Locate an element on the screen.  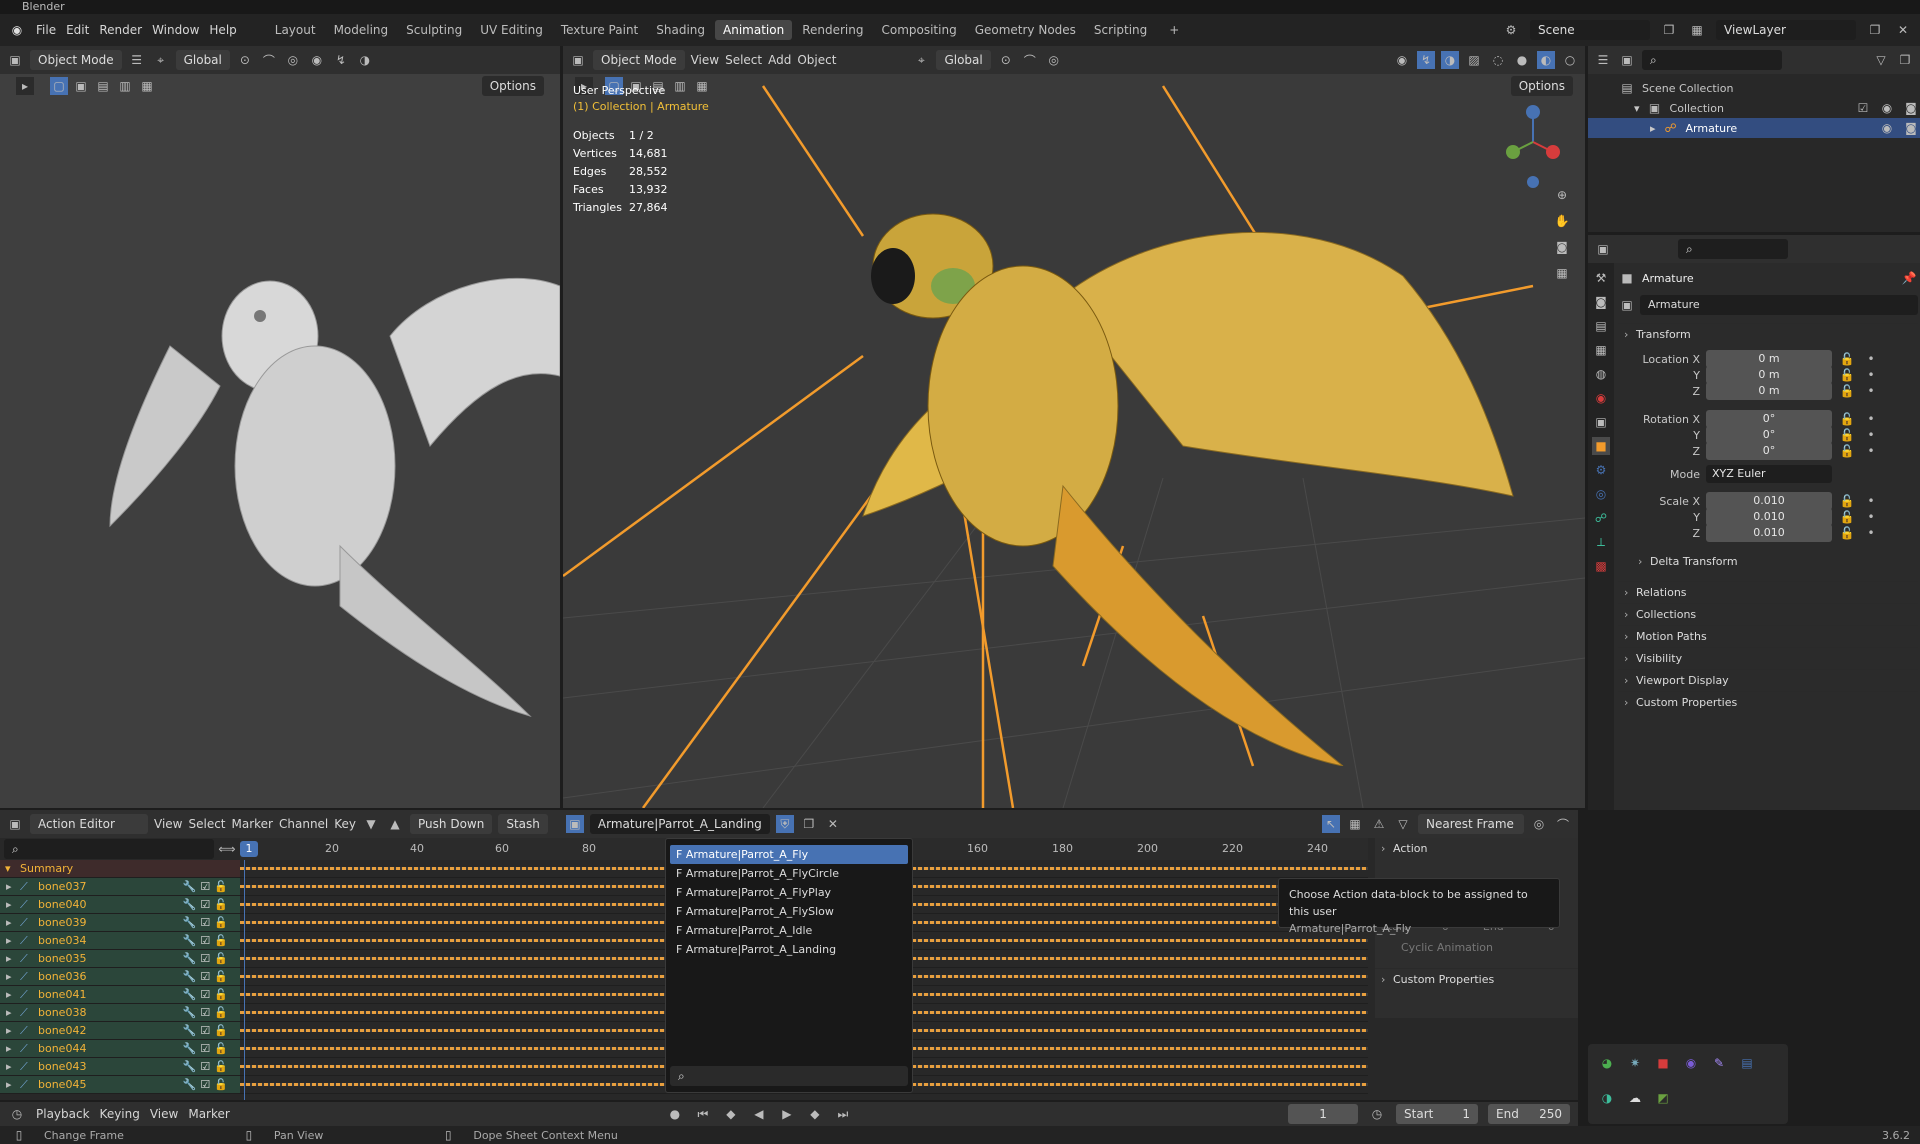
duplicate-action-icon: ❐ is located at coordinates (809, 824).